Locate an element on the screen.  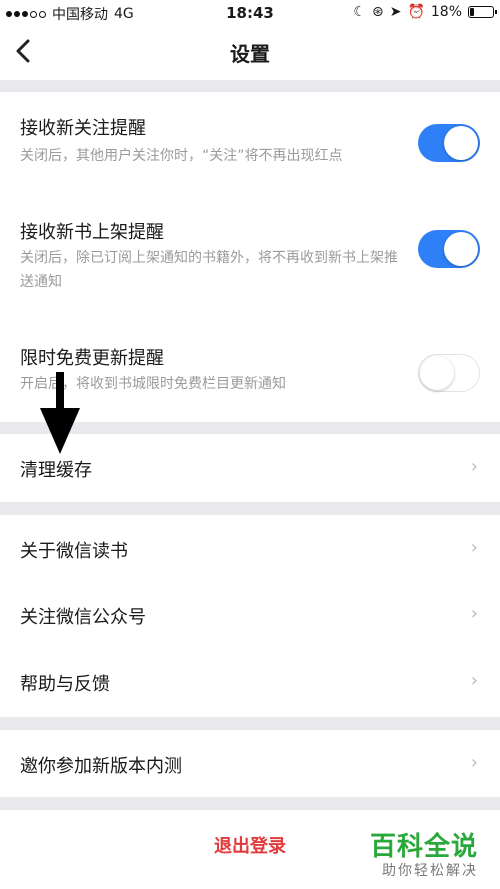
list-item-label: 帮助与反馈 is located at coordinates (65, 684).